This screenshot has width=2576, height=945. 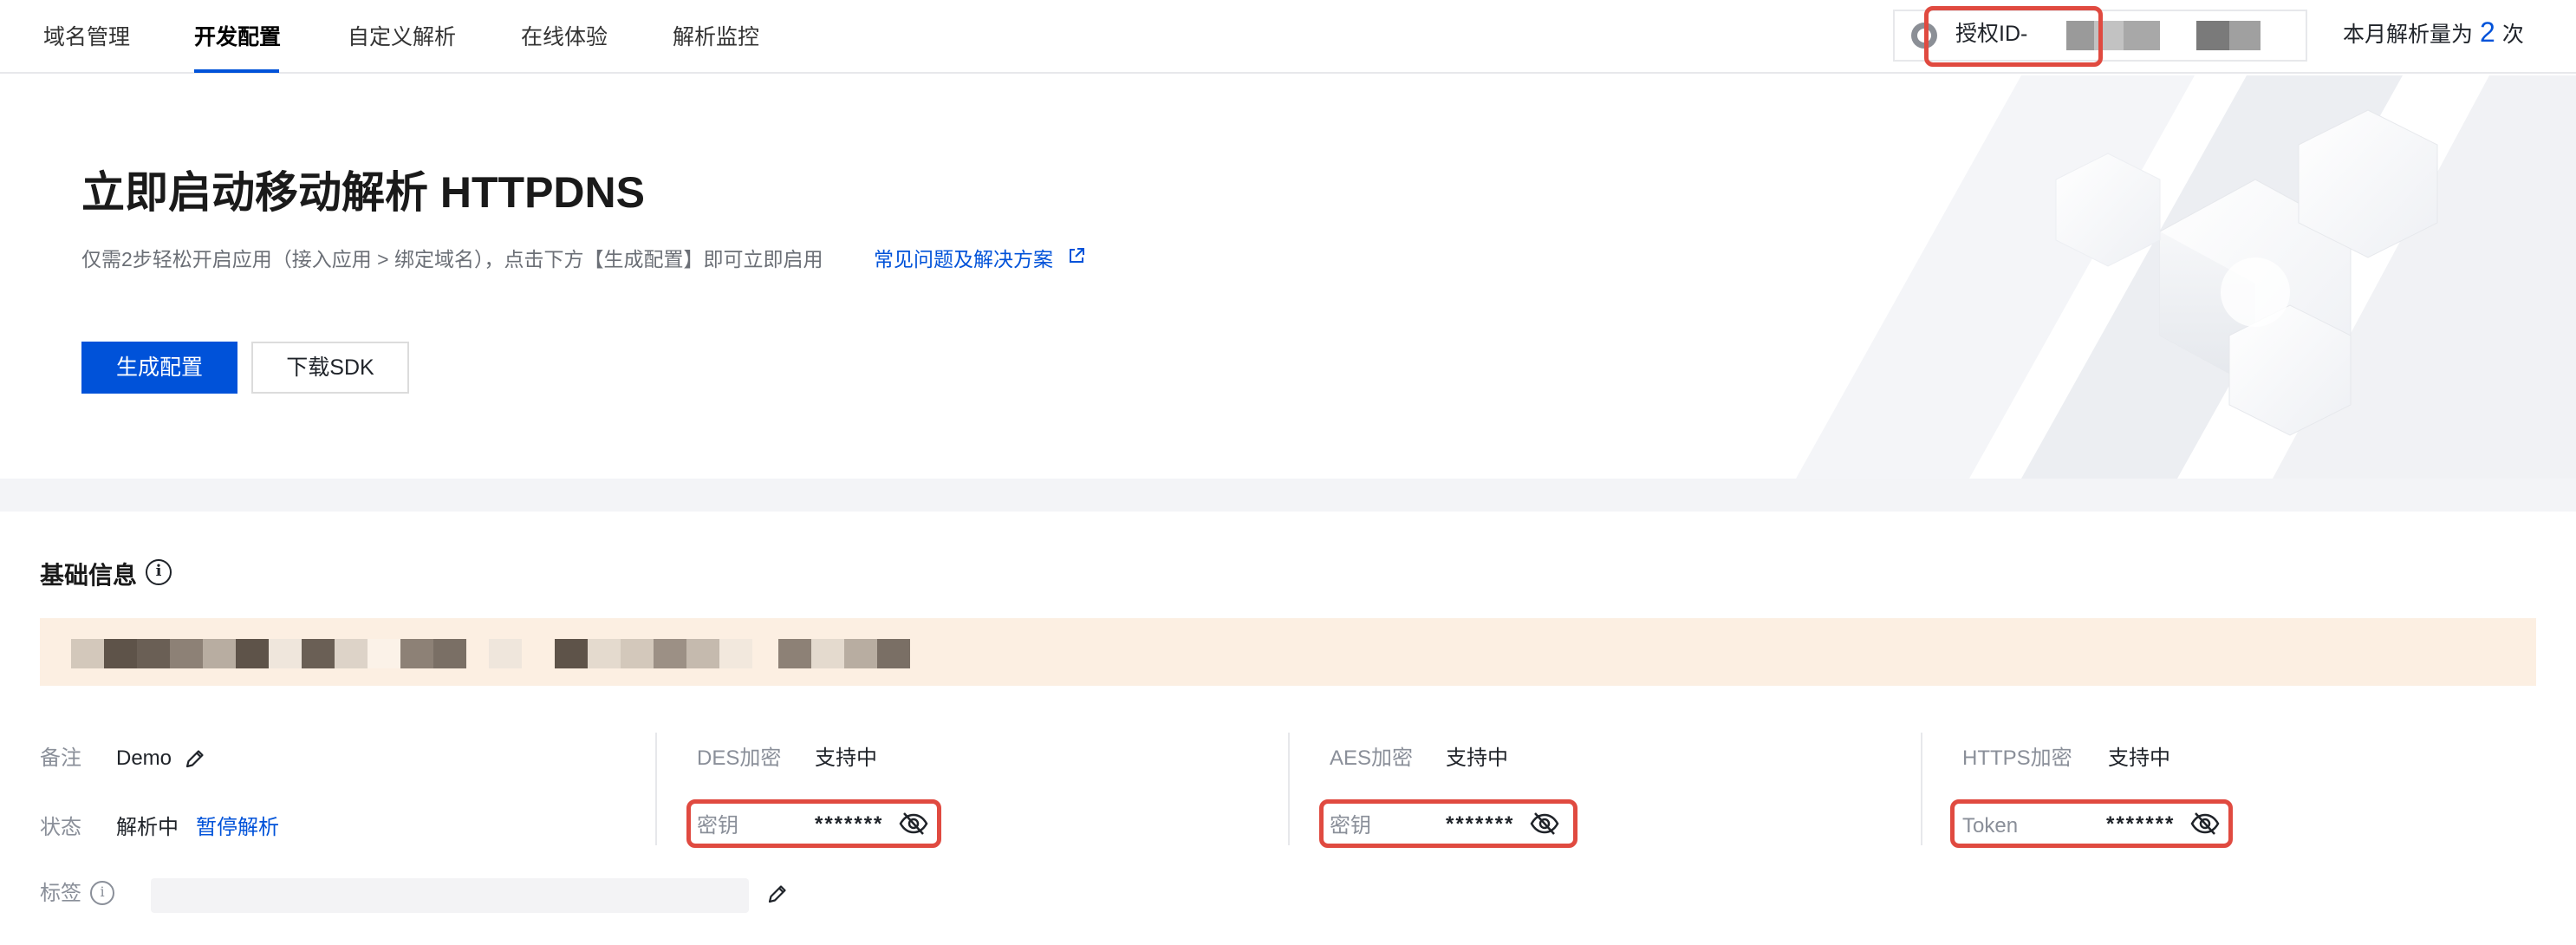 I want to click on aes-key-eye-off-icon, so click(x=1544, y=824).